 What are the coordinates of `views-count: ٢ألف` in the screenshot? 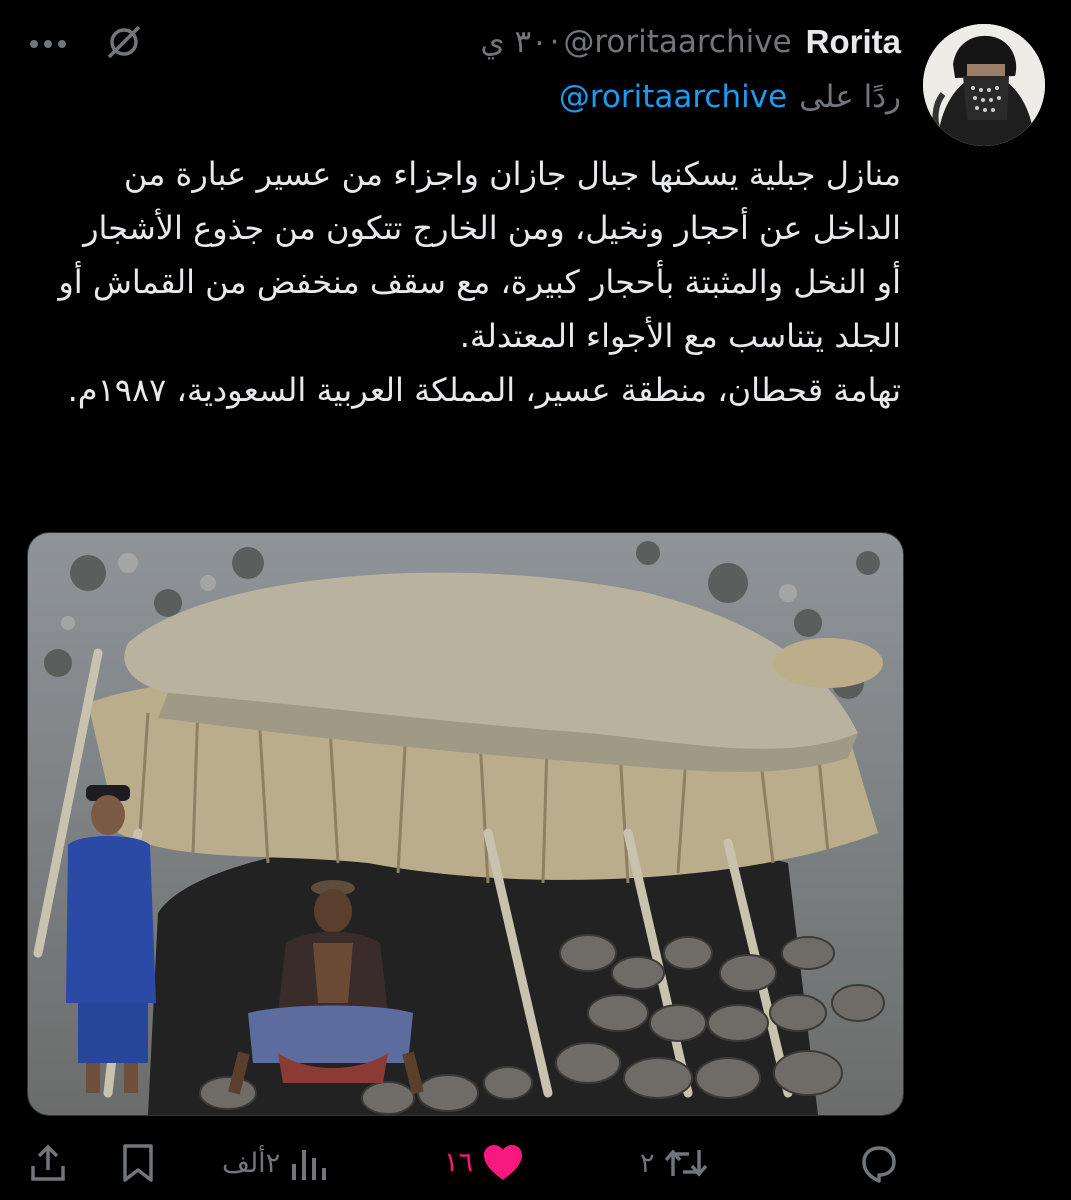 It's located at (251, 1163).